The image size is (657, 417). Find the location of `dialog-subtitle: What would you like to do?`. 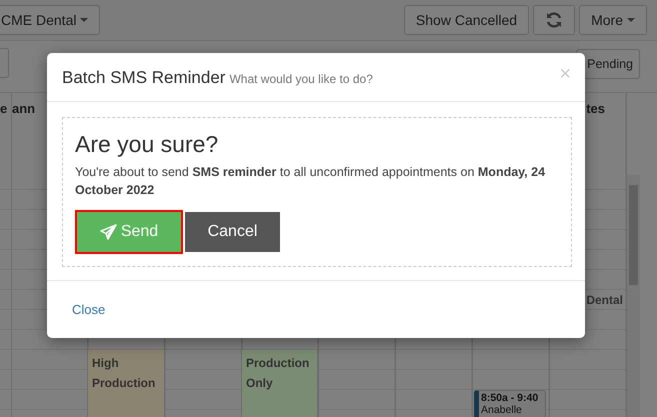

dialog-subtitle: What would you like to do? is located at coordinates (301, 79).